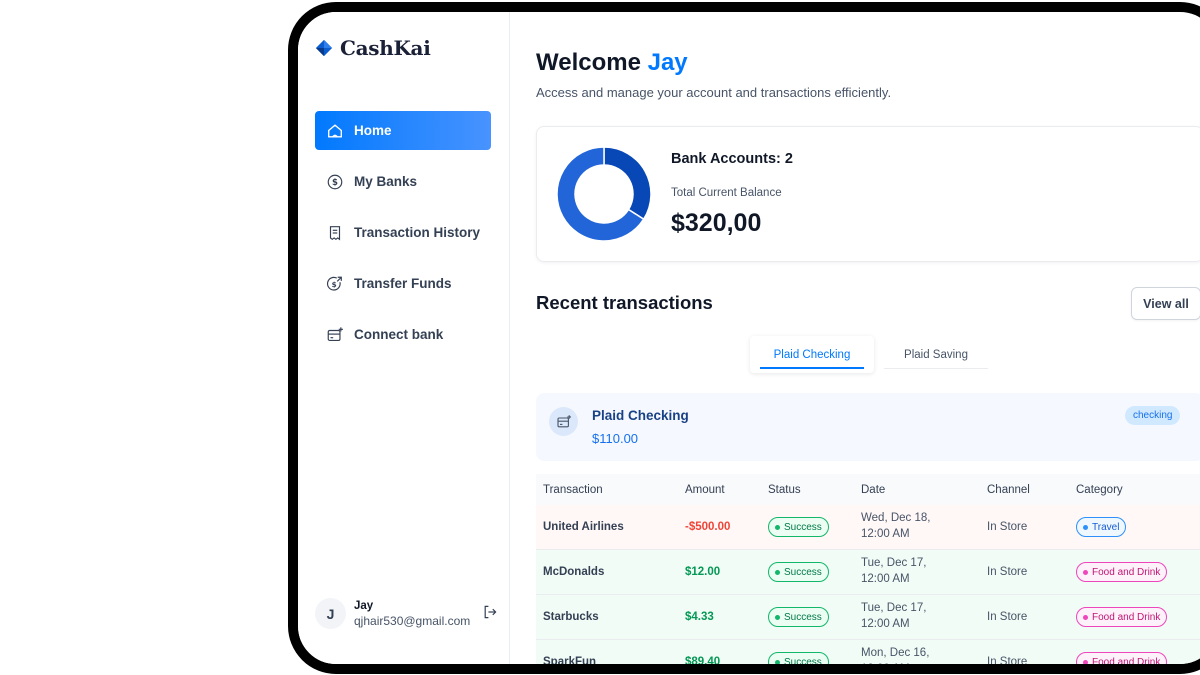 This screenshot has width=1200, height=675. Describe the element at coordinates (417, 232) in the screenshot. I see `sidebar-item-label: Transaction History` at that location.